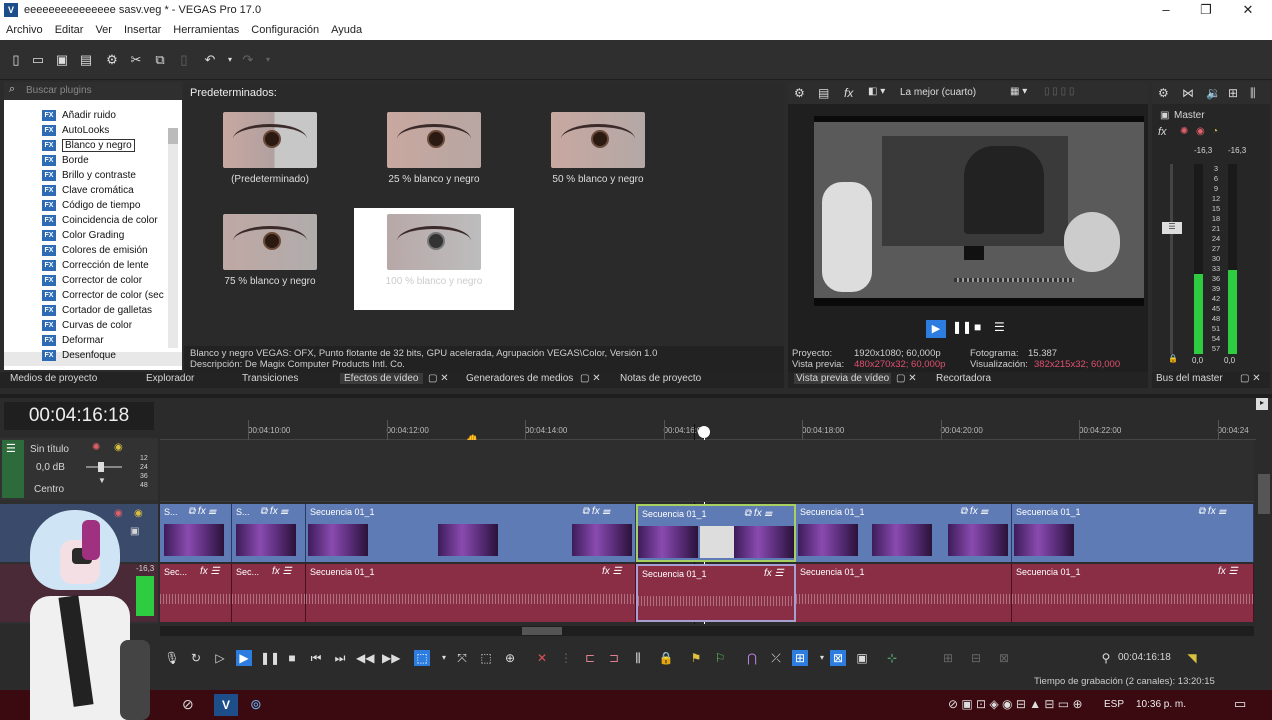 The image size is (1272, 720). What do you see at coordinates (963, 378) in the screenshot?
I see `tab-trimmer: Recortadora` at bounding box center [963, 378].